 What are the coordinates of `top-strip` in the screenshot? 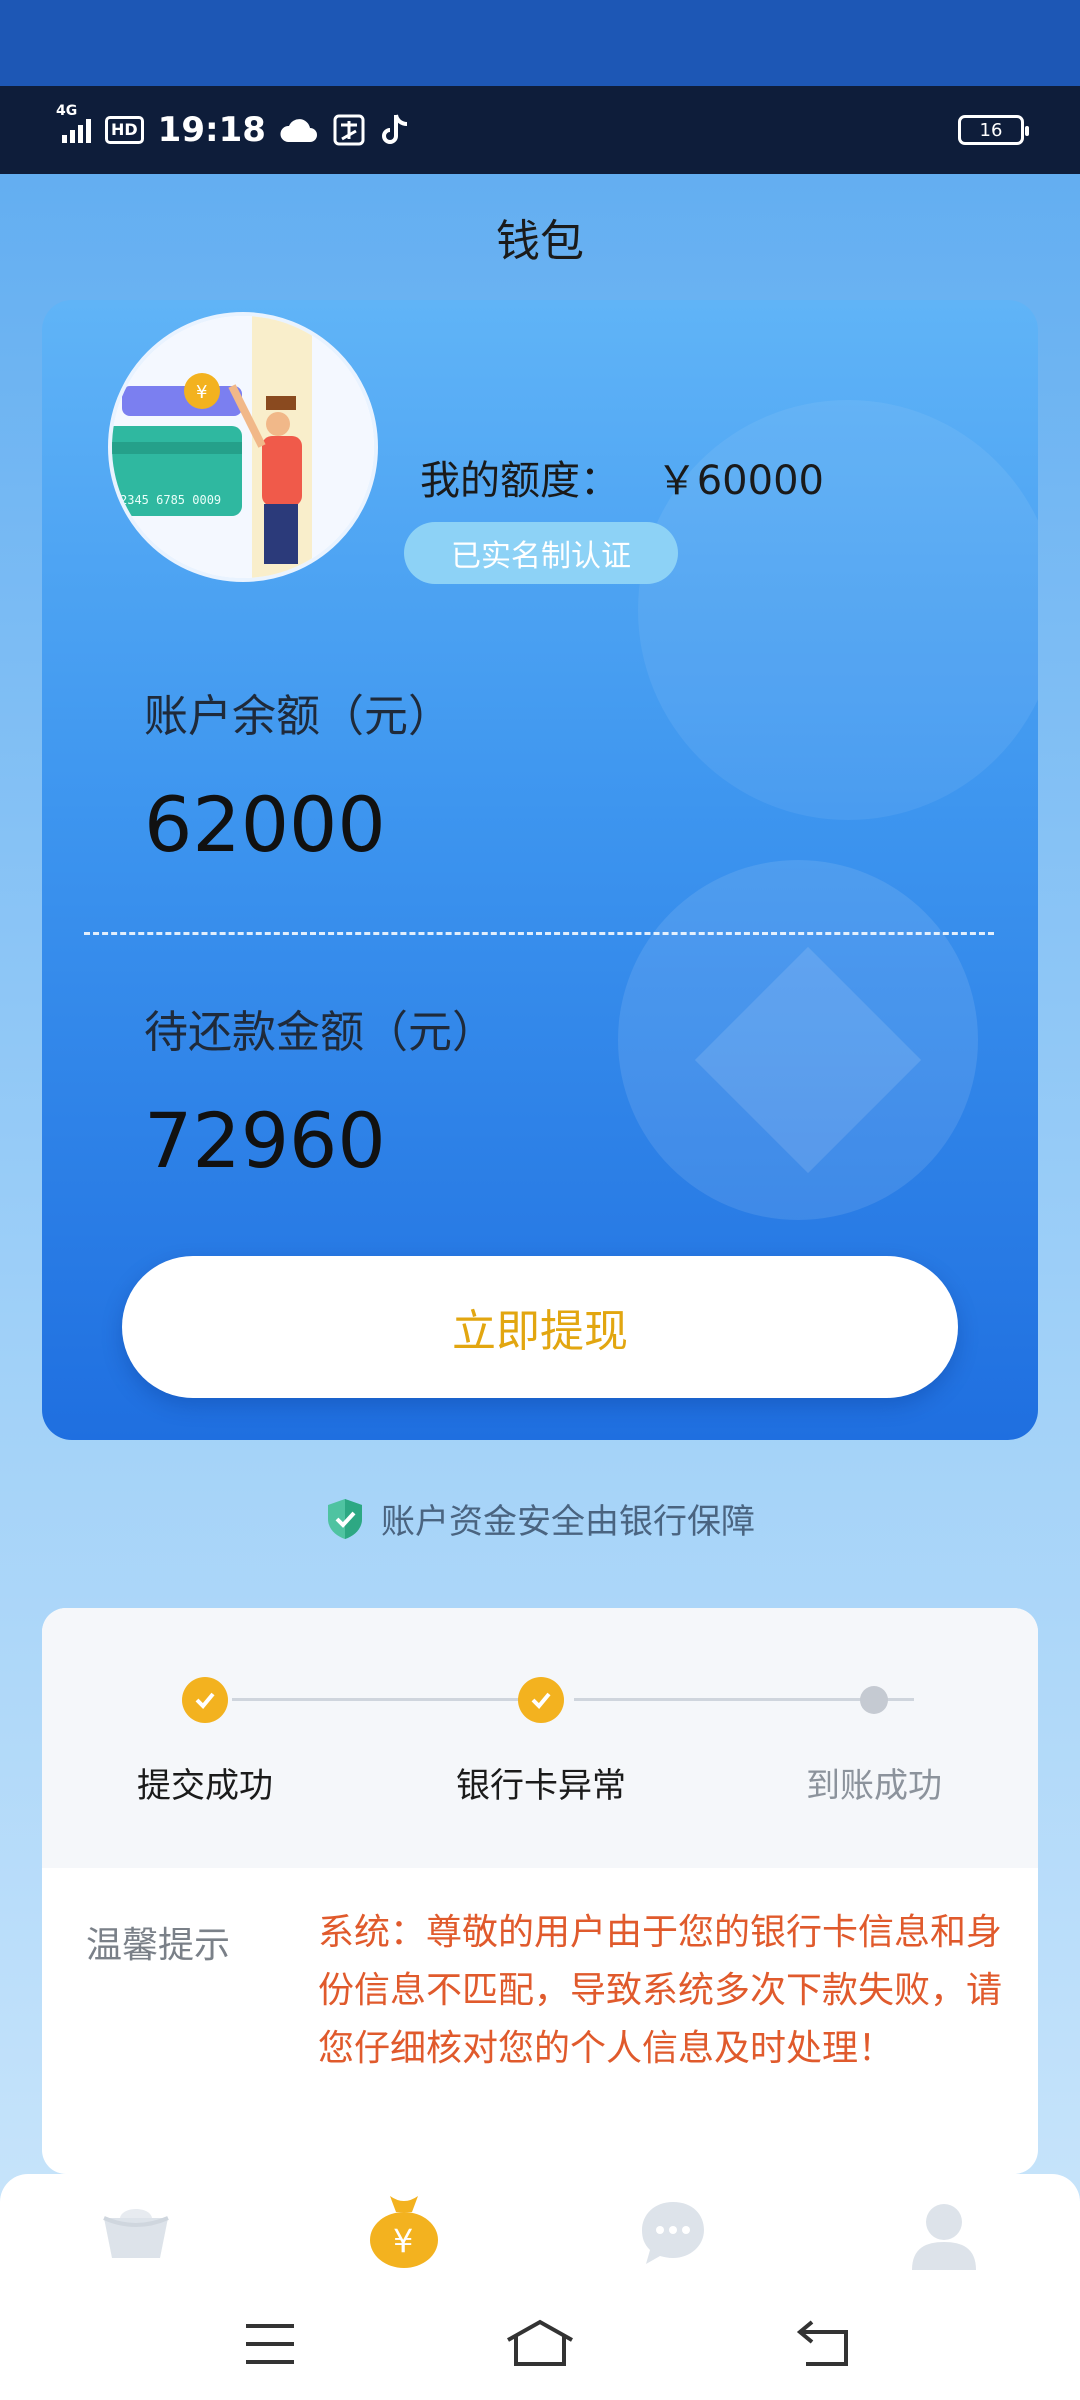 It's located at (540, 43).